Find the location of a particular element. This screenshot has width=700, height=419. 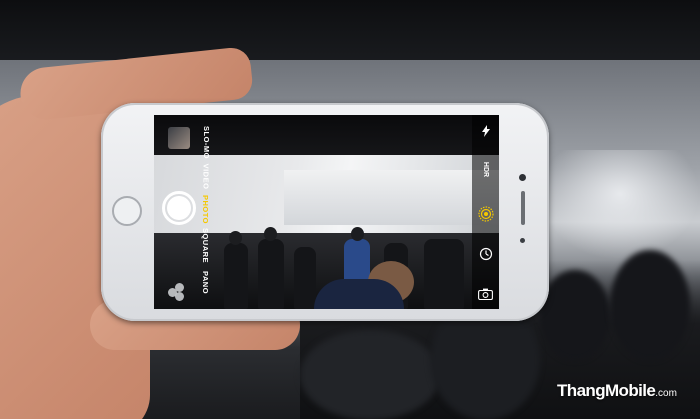

mode-label: PHOTO is located at coordinates (206, 209).